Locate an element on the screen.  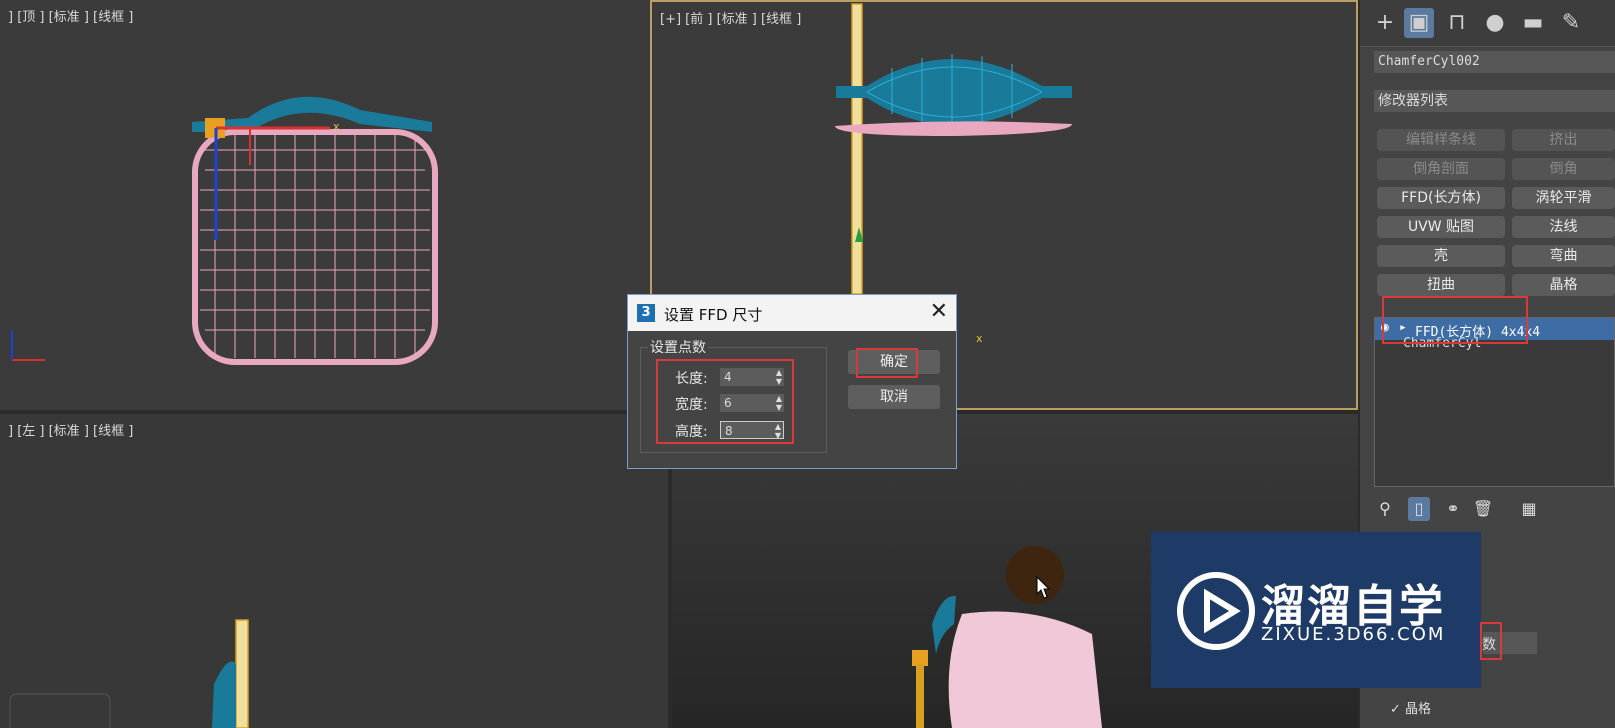
make-unique-icon: ⚭ is located at coordinates (1453, 509).